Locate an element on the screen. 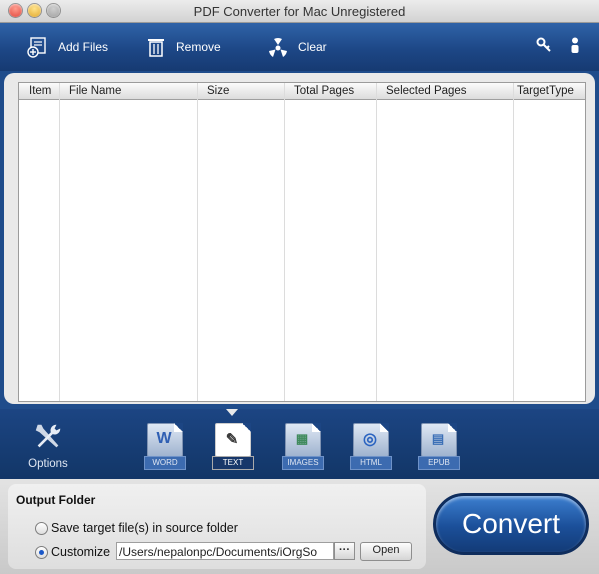  column-header-total-pages: Total Pages is located at coordinates (330, 91).